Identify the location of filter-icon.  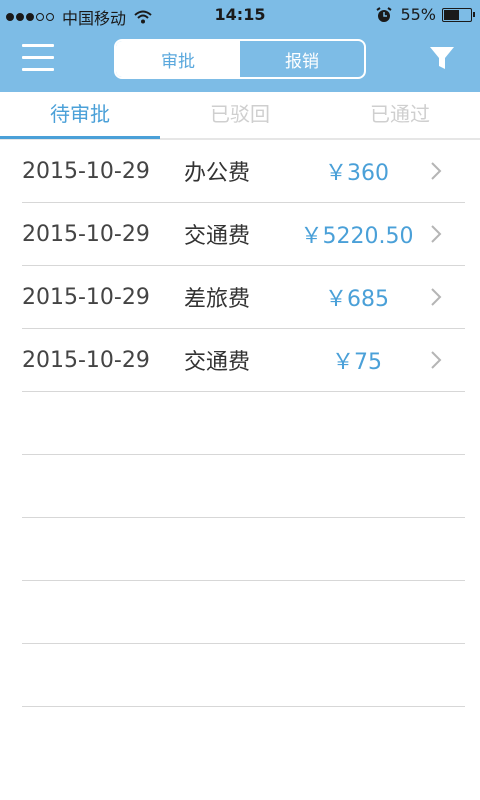
(442, 58).